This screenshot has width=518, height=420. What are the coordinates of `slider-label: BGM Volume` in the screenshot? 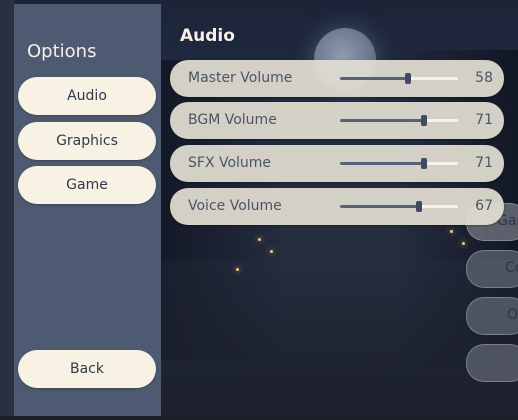 It's located at (232, 120).